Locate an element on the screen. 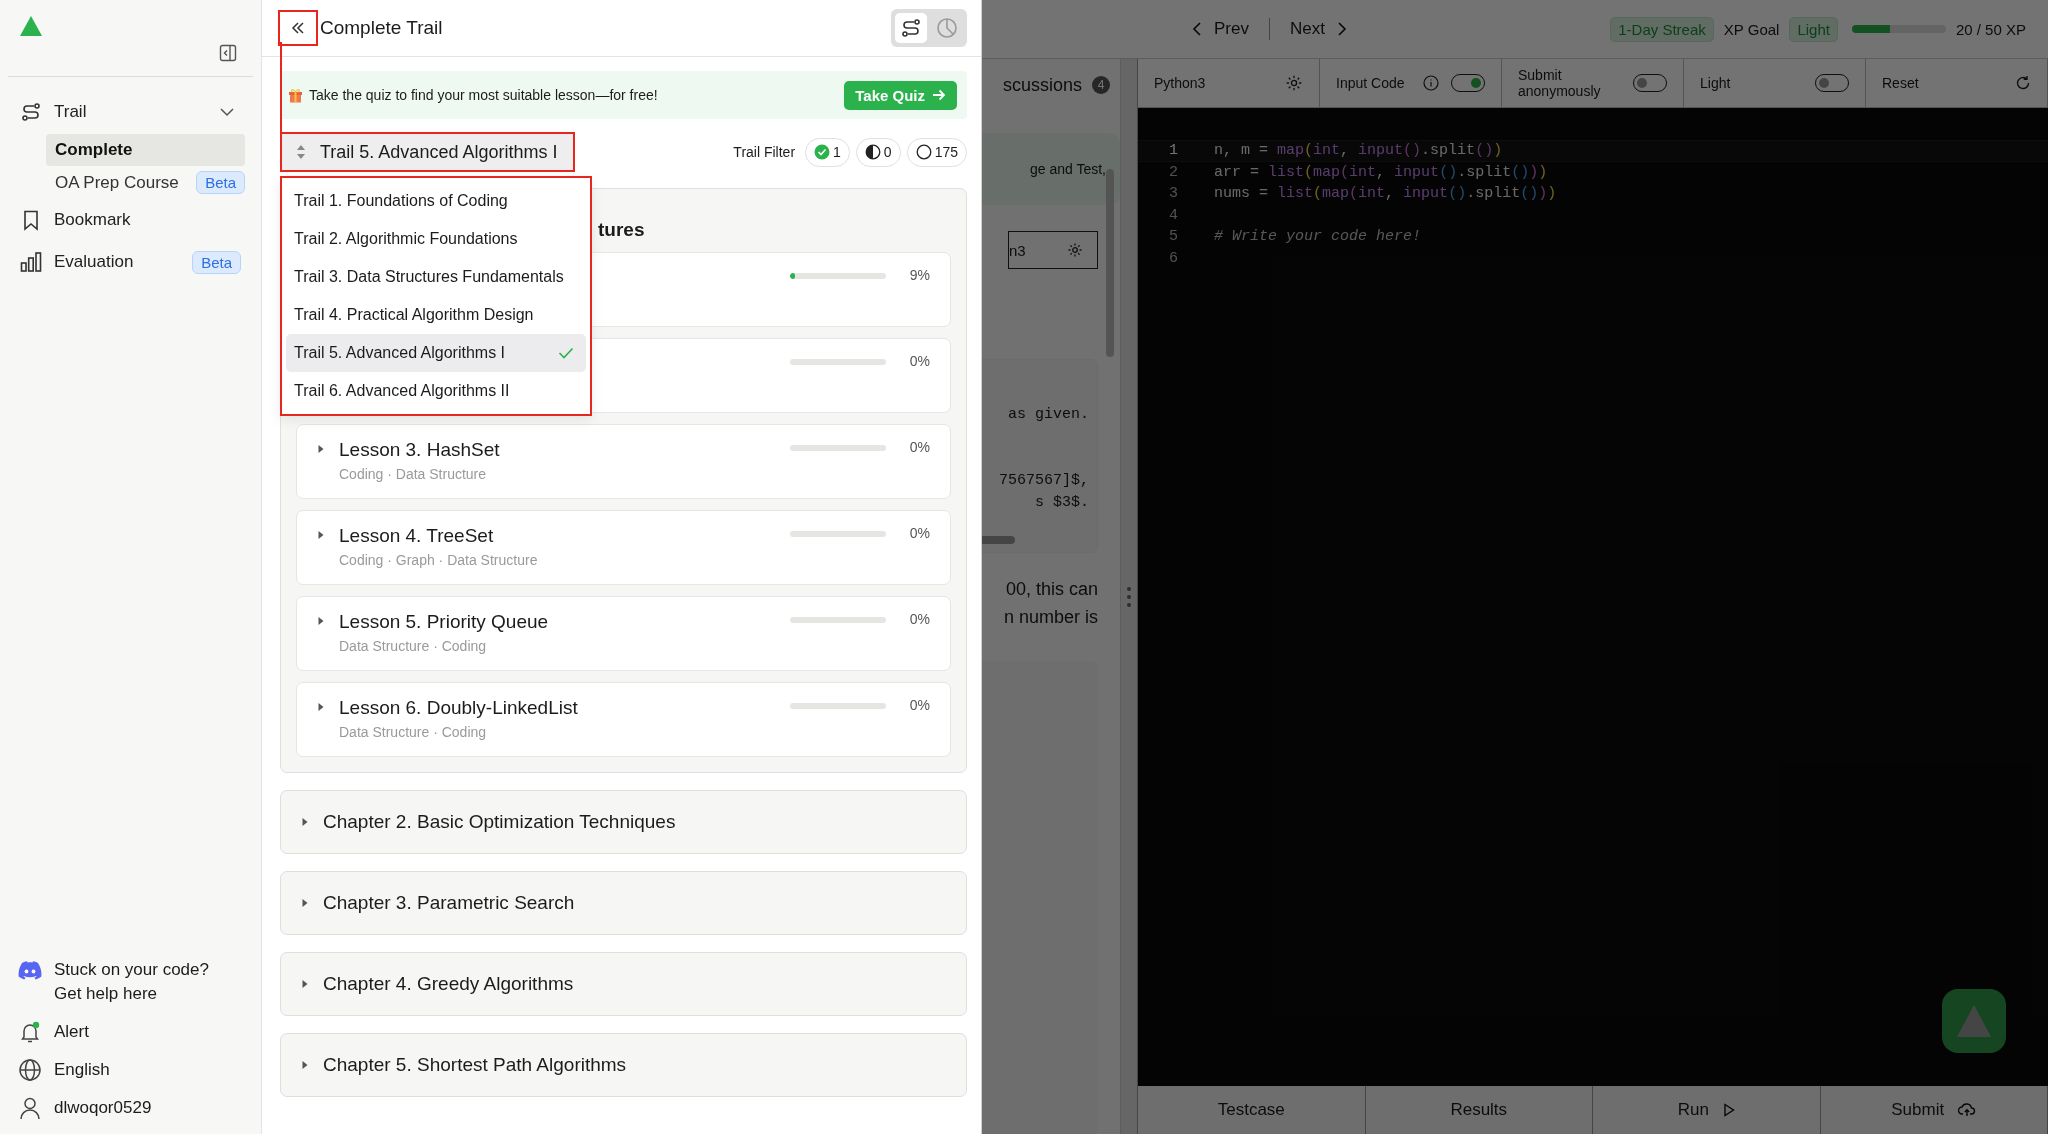  play-icon is located at coordinates (1728, 1110).